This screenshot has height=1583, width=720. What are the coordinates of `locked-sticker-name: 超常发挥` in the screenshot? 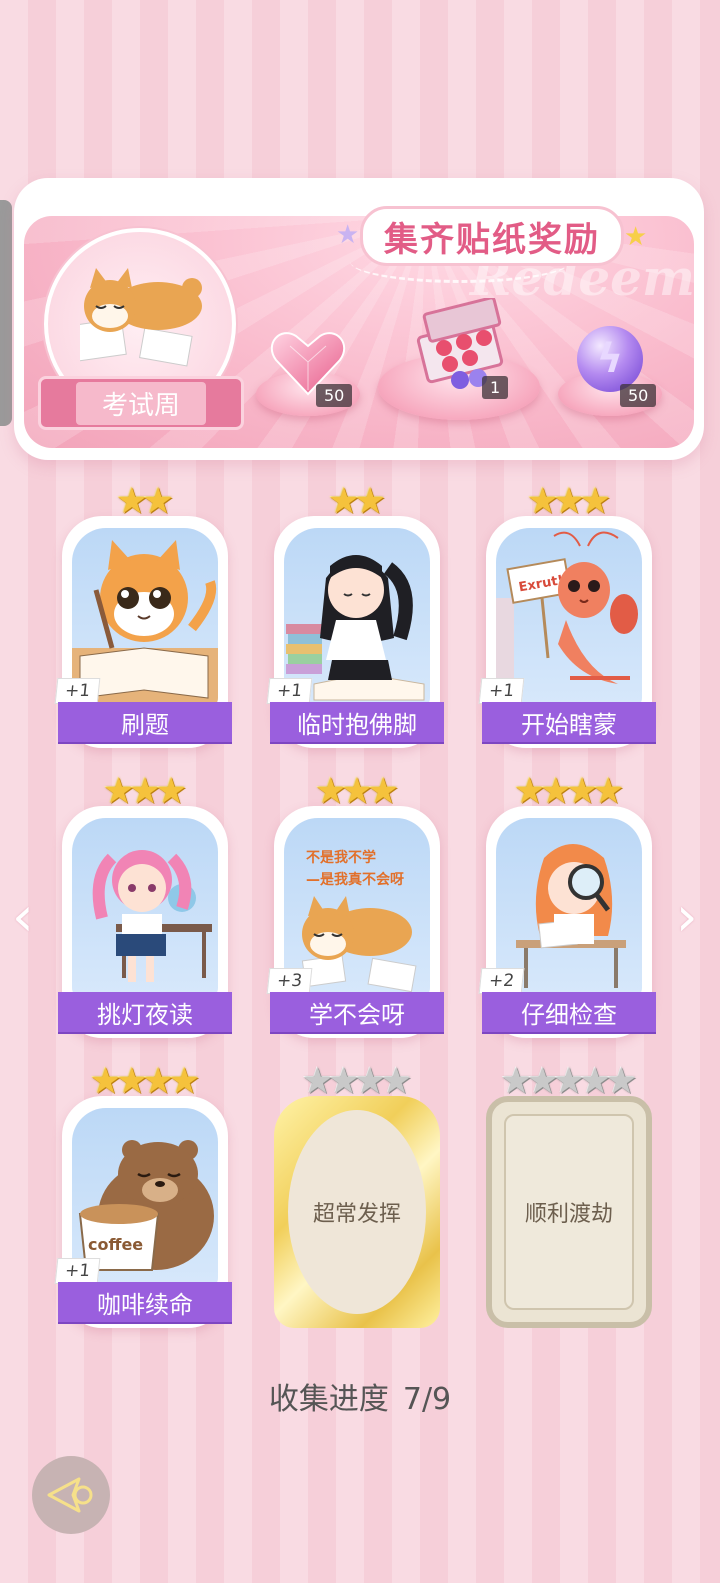 It's located at (357, 1212).